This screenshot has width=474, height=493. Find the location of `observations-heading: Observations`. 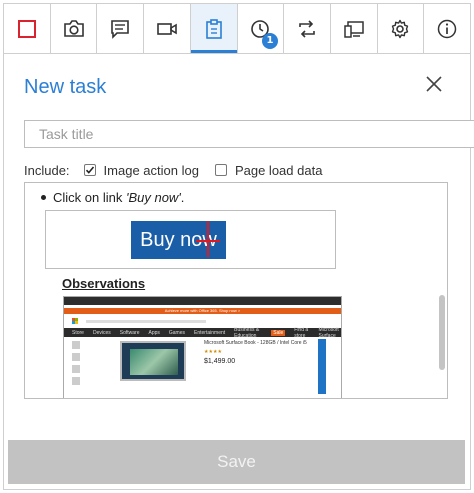

observations-heading: Observations is located at coordinates (104, 283).